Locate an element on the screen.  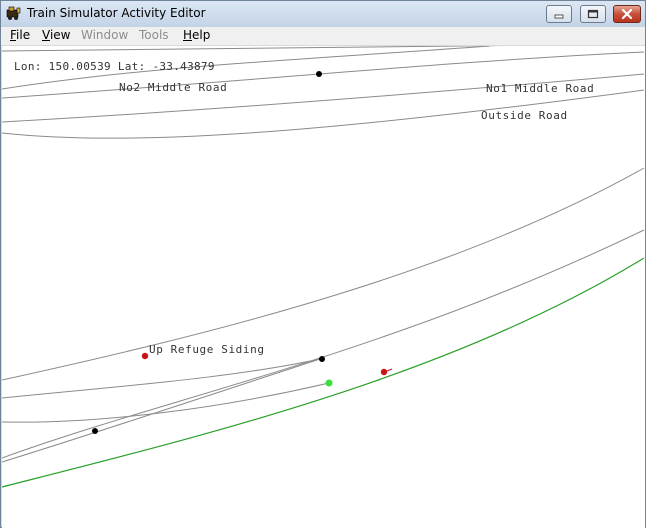
menu-bar: File View Window Tools Help is located at coordinates (323, 36).